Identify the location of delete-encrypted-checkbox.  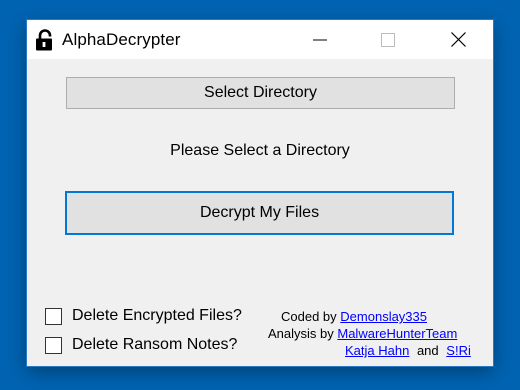
(53, 316).